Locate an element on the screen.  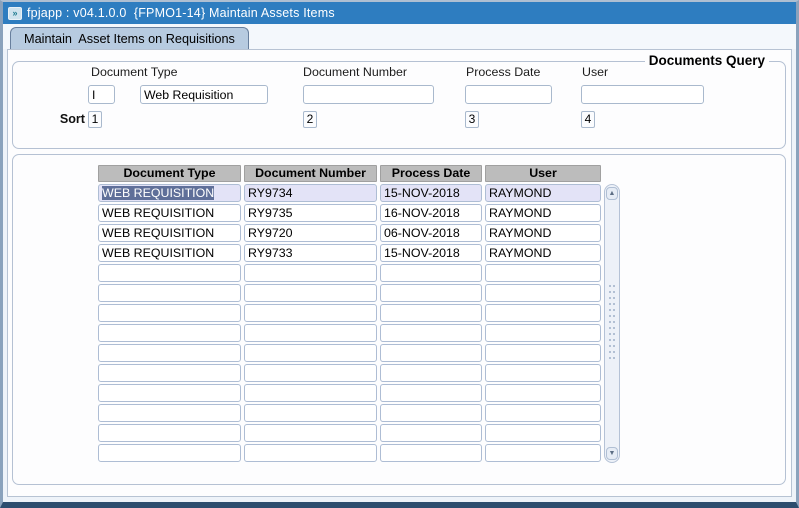
document-type-label: Document Type is located at coordinates (134, 72).